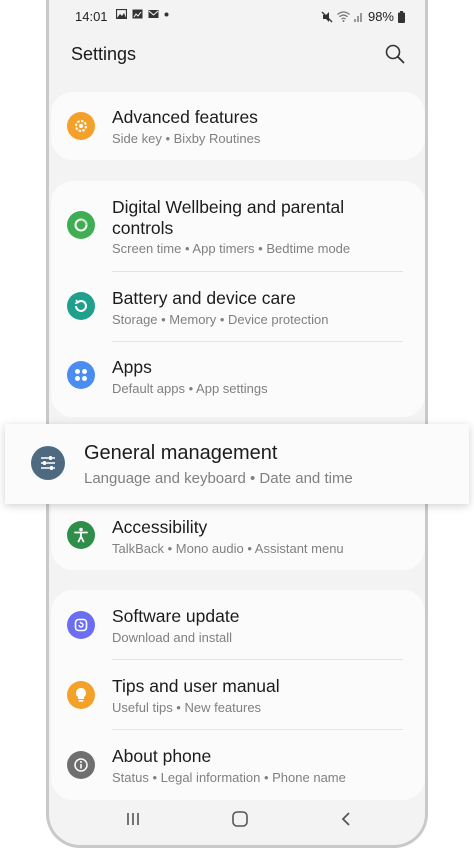  I want to click on item-subtitle: Download and install, so click(172, 637).